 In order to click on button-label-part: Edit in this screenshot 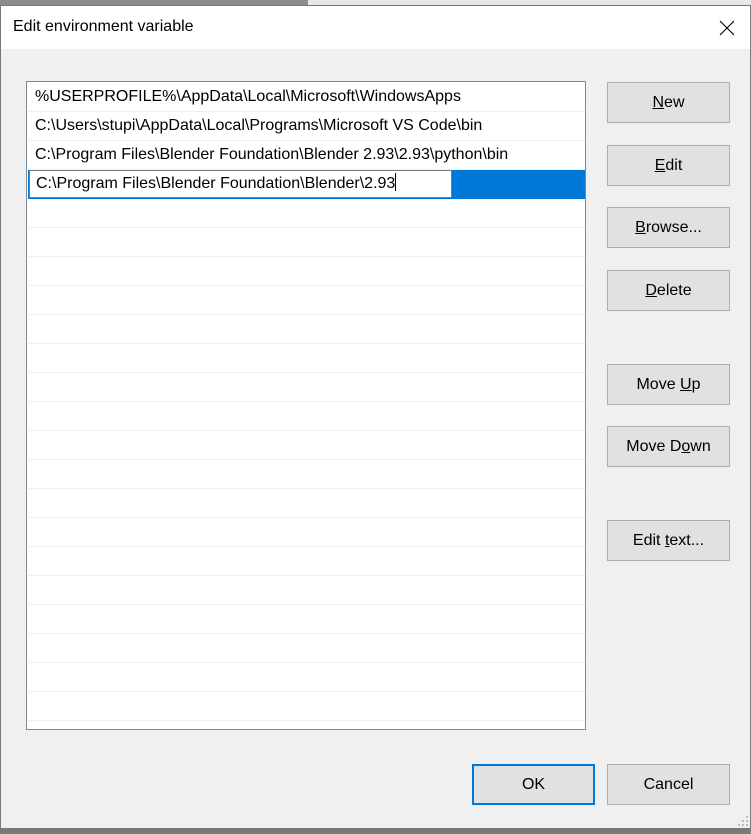, I will do `click(648, 540)`.